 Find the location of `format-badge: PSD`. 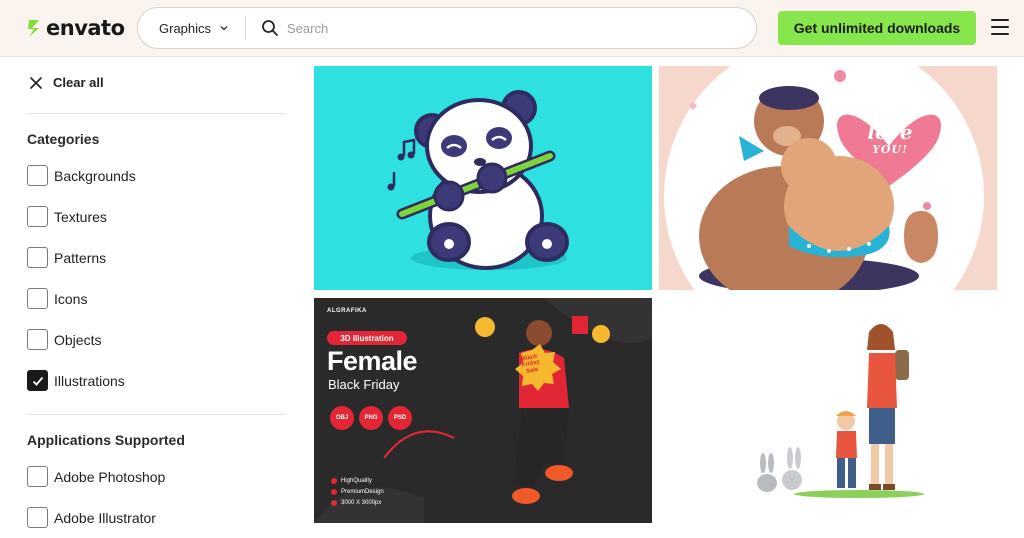

format-badge: PSD is located at coordinates (400, 418).